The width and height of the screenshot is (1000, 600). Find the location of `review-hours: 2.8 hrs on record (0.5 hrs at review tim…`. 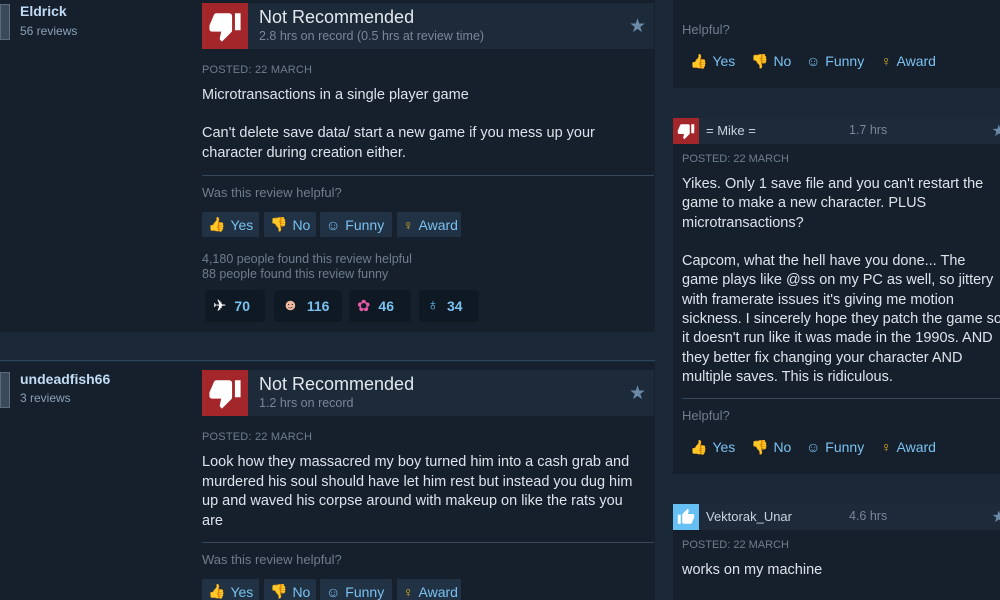

review-hours: 2.8 hrs on record (0.5 hrs at review tim… is located at coordinates (372, 36).